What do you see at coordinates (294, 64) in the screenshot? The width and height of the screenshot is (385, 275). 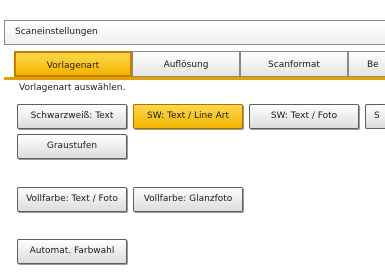 I see `tab-scanformat: Scanformat` at bounding box center [294, 64].